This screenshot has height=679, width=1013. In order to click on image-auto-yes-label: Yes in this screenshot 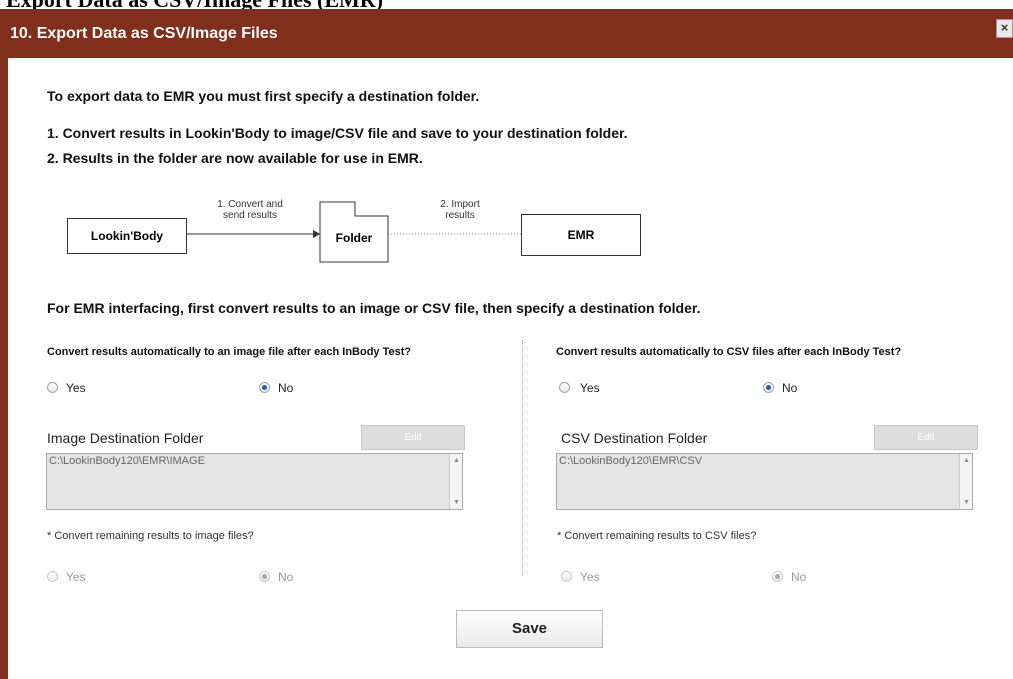, I will do `click(76, 388)`.